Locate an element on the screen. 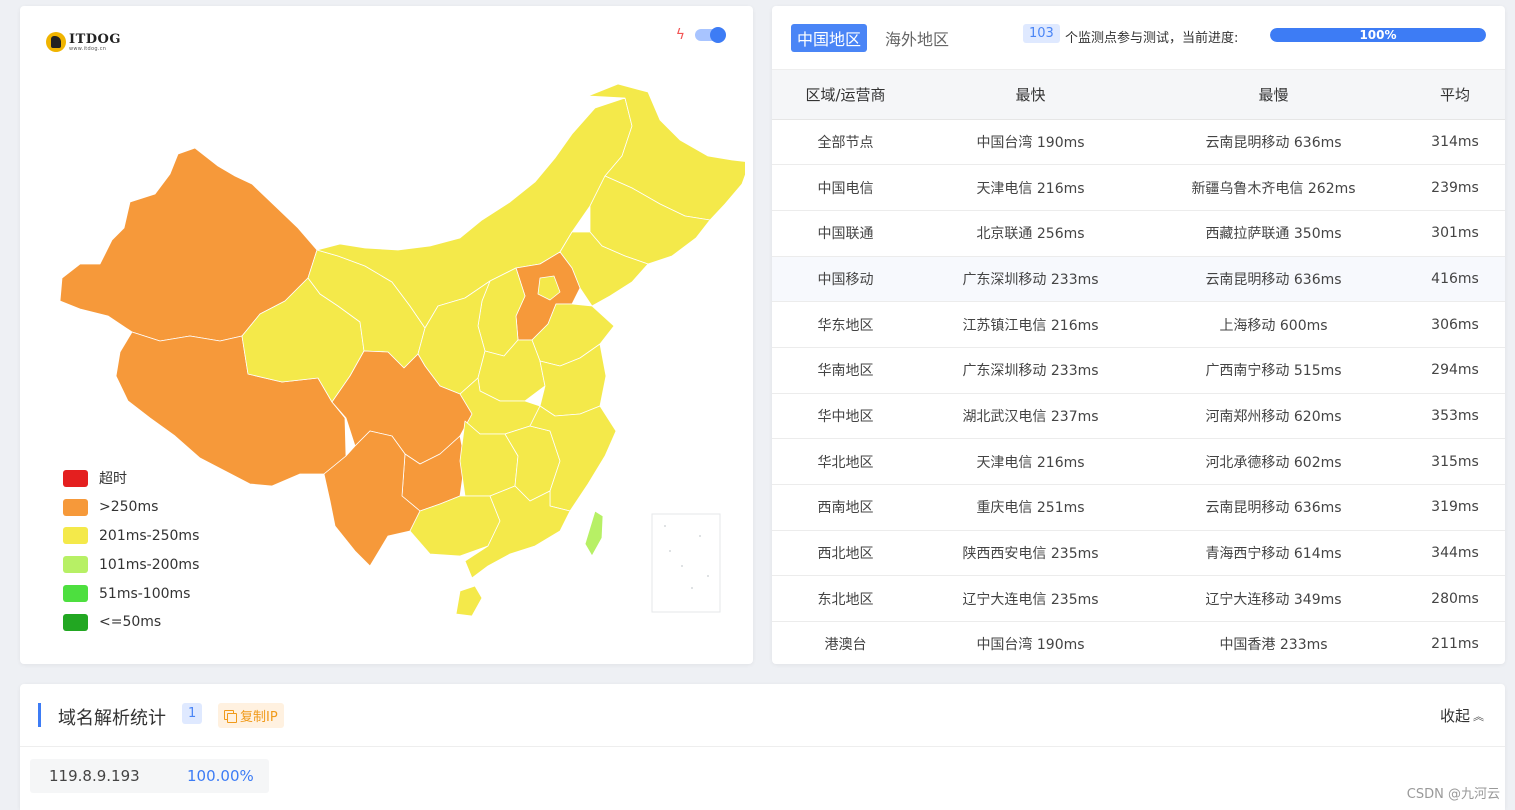  cell-region: 中国电信 is located at coordinates (845, 187).